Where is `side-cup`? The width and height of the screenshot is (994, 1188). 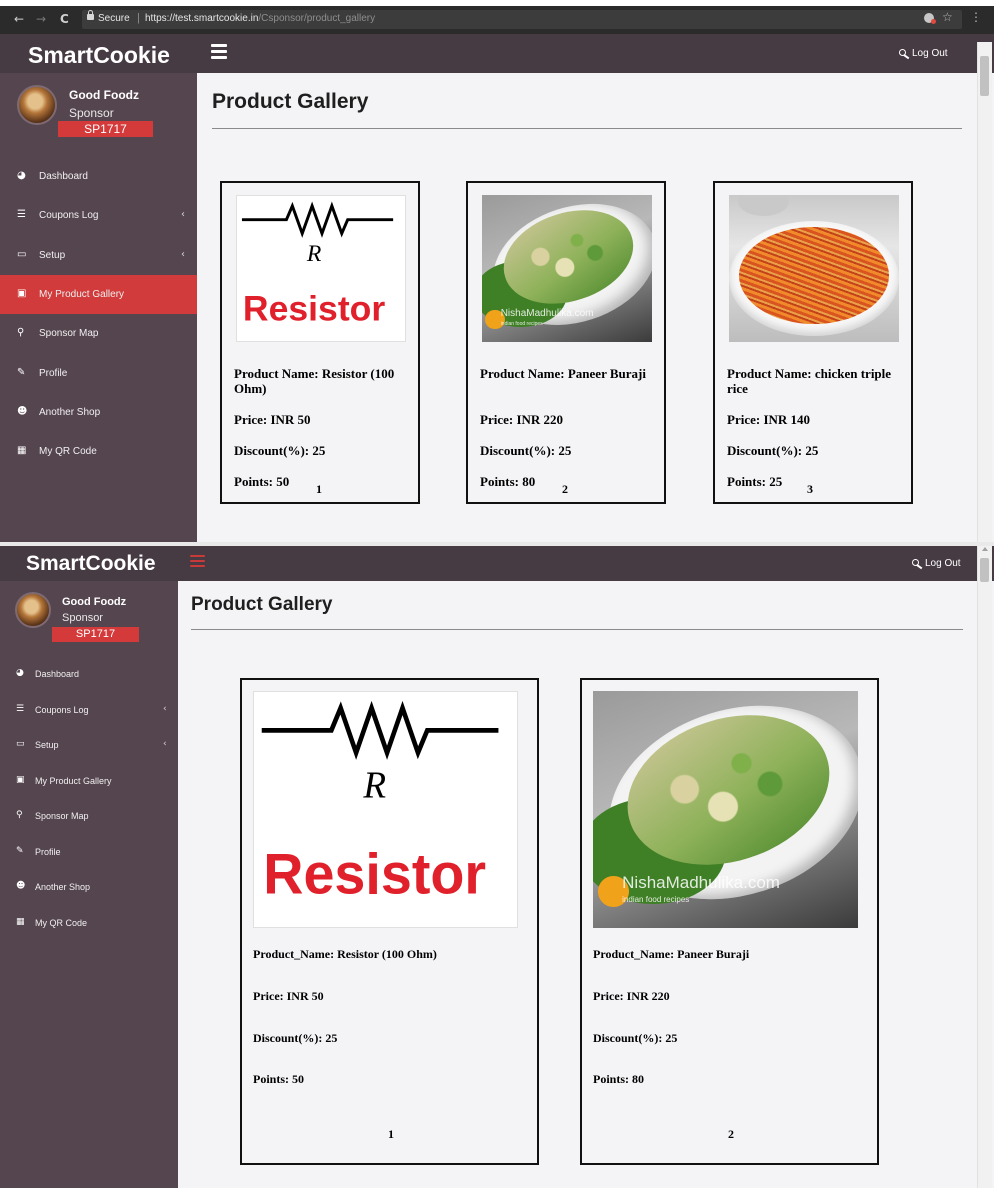
side-cup is located at coordinates (763, 205).